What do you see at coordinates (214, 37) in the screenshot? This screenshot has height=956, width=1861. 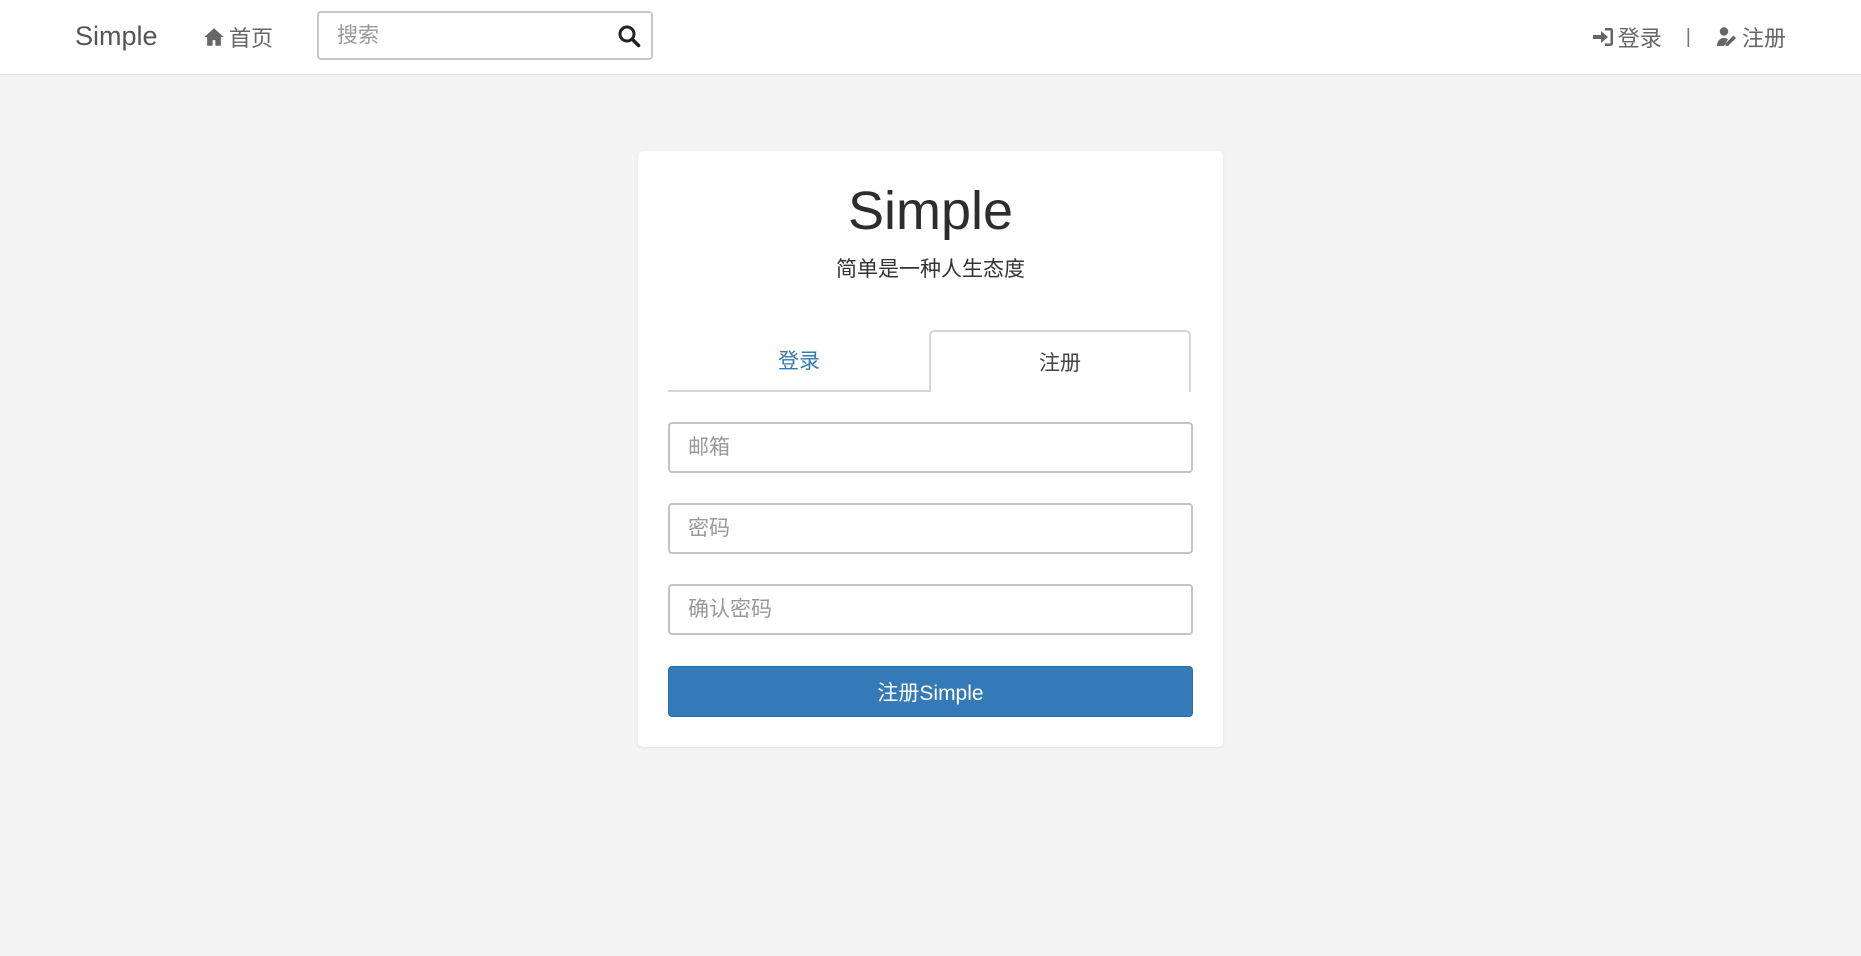 I see `home-icon` at bounding box center [214, 37].